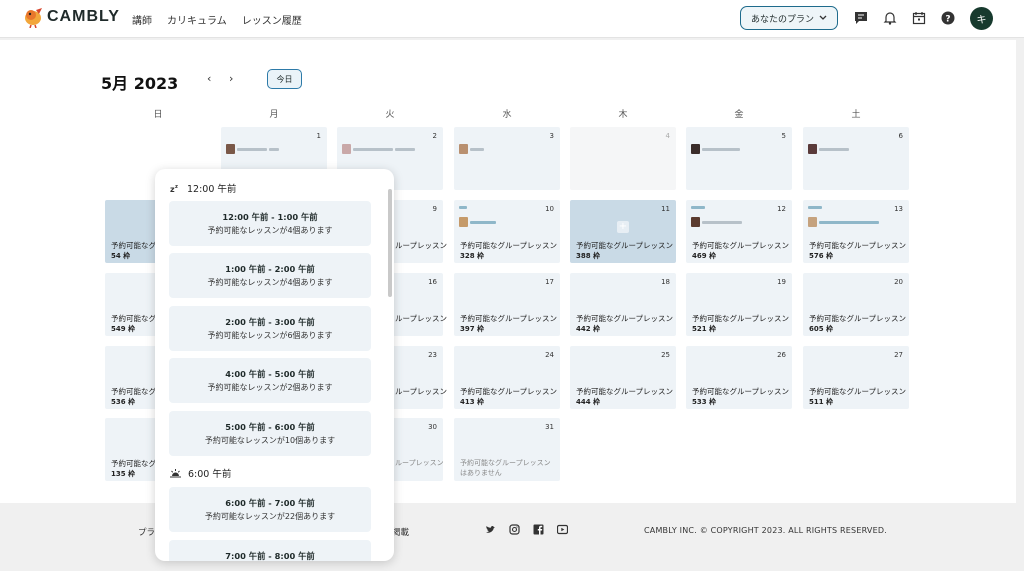 The width and height of the screenshot is (1024, 571). I want to click on nav-tutors: 講師, so click(142, 19).